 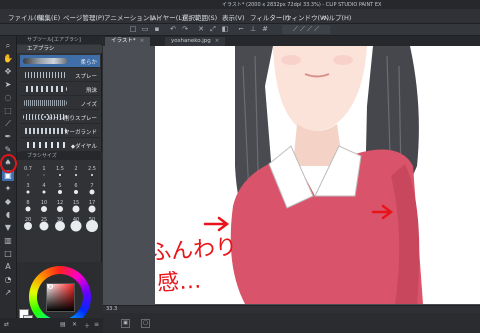 What do you see at coordinates (60, 75) in the screenshot?
I see `brush-item-spray: スプレー` at bounding box center [60, 75].